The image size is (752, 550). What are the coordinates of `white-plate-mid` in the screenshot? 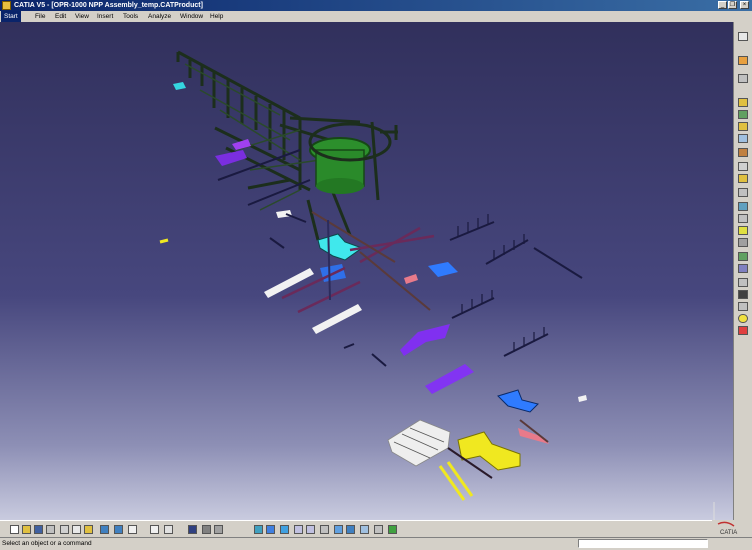 It's located at (337, 319).